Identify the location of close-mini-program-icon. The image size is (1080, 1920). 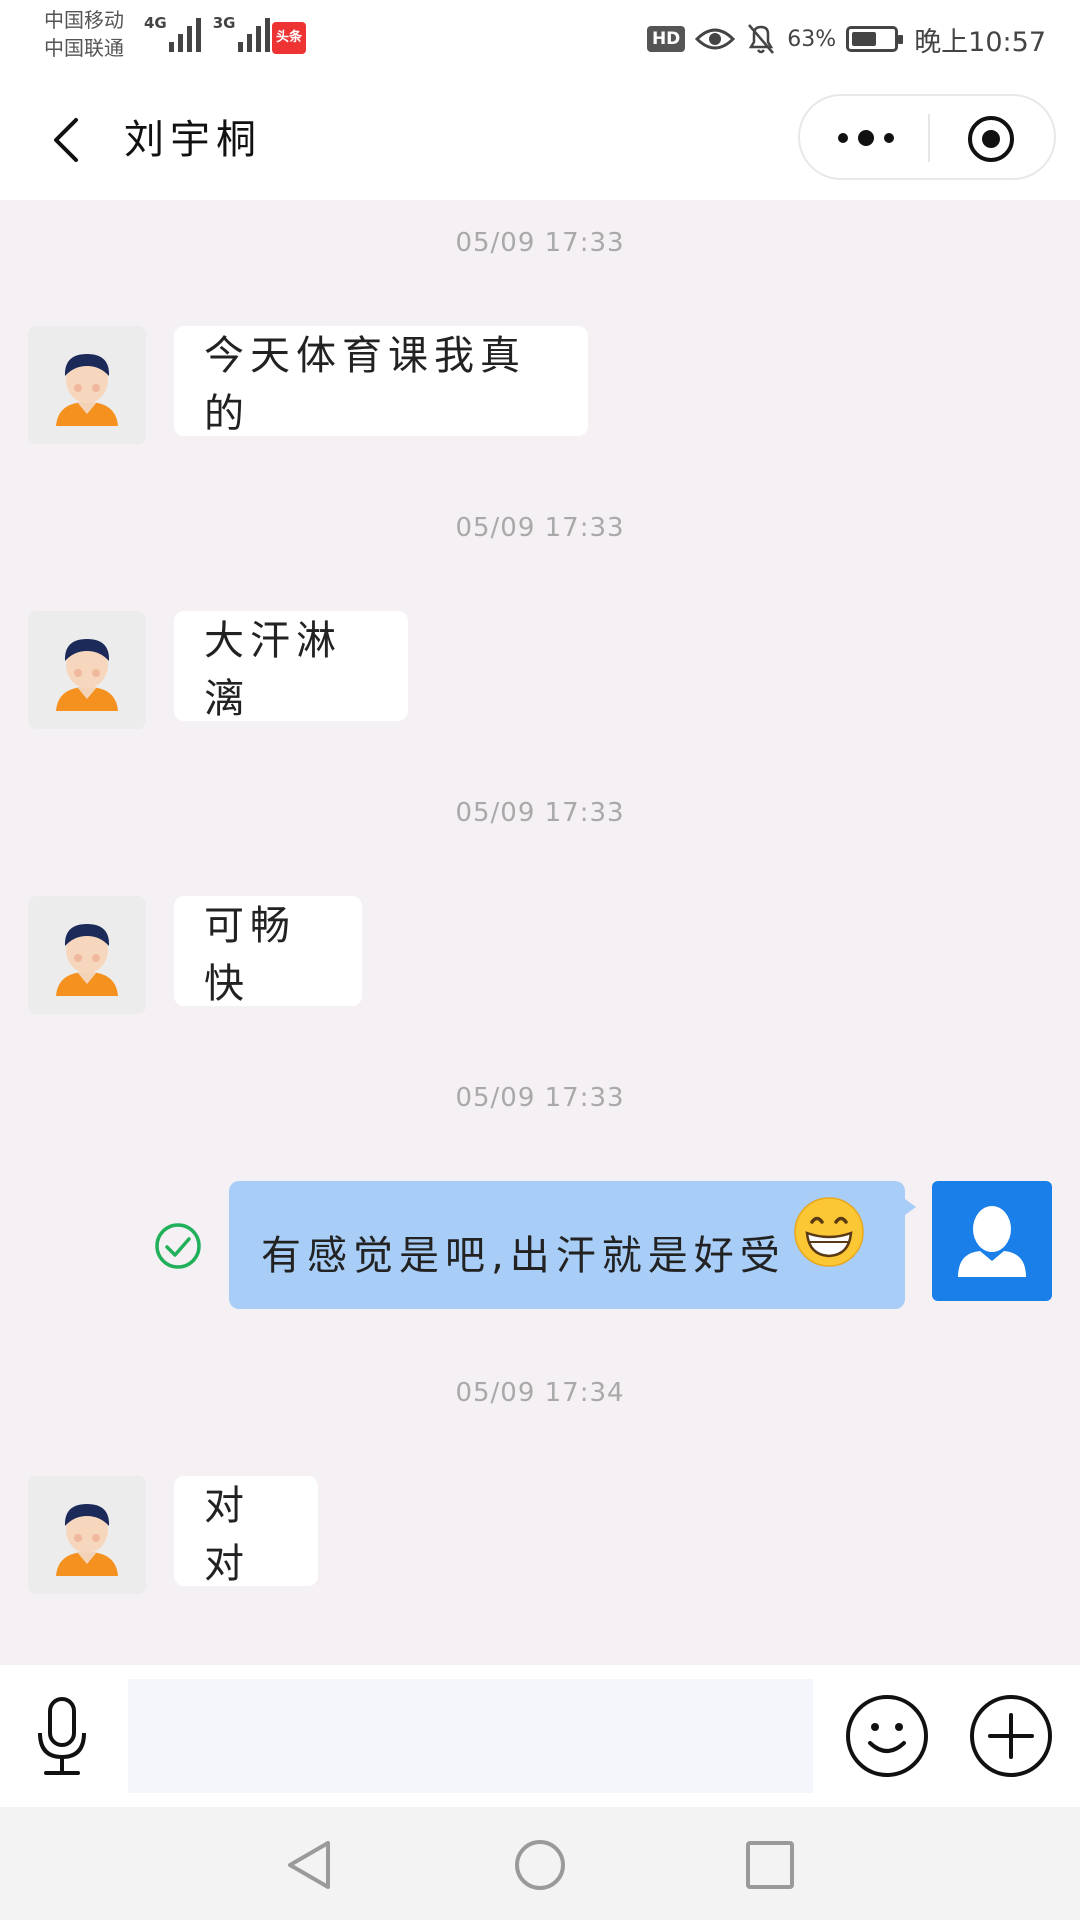
(991, 139).